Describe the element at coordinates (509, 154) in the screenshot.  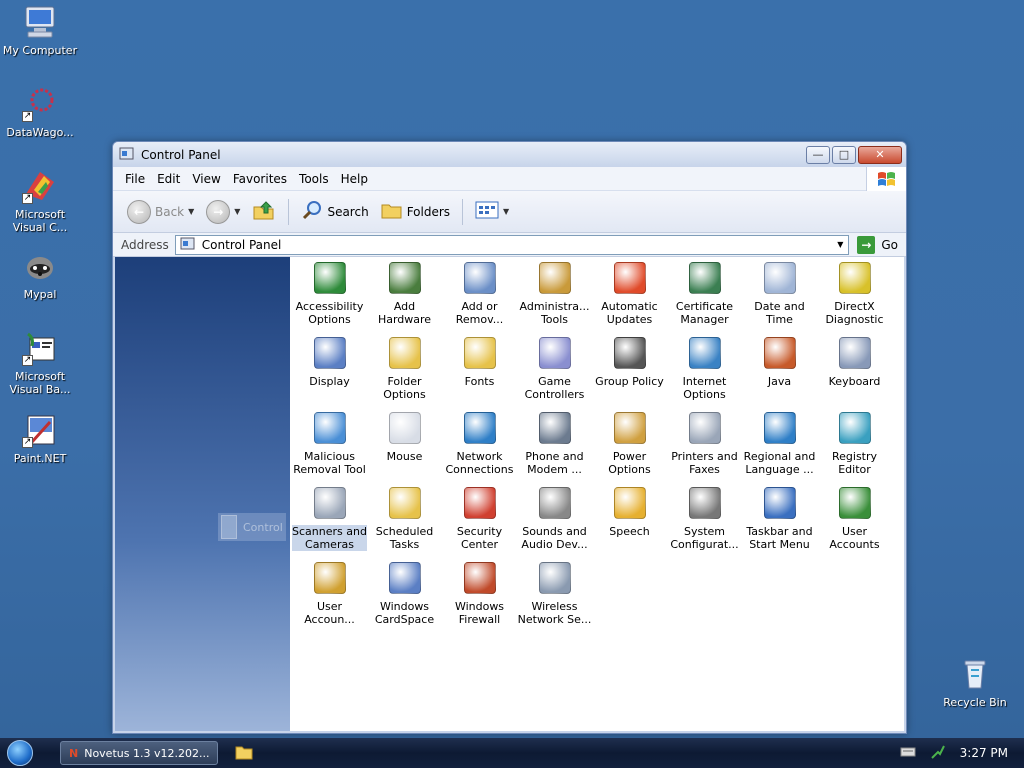
I see `title-bar: Control Panel — □ ✕` at that location.